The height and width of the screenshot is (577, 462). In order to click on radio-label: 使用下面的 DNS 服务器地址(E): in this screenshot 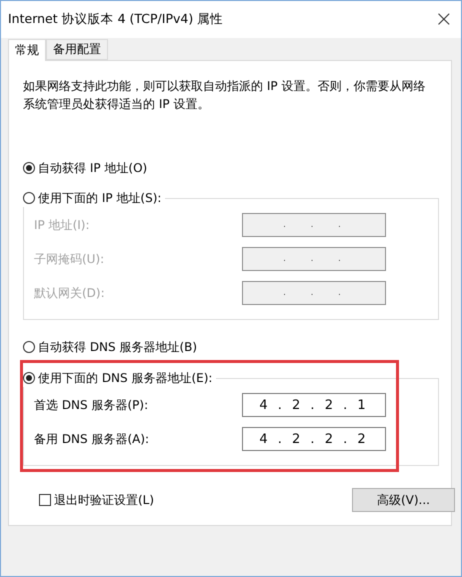, I will do `click(125, 378)`.